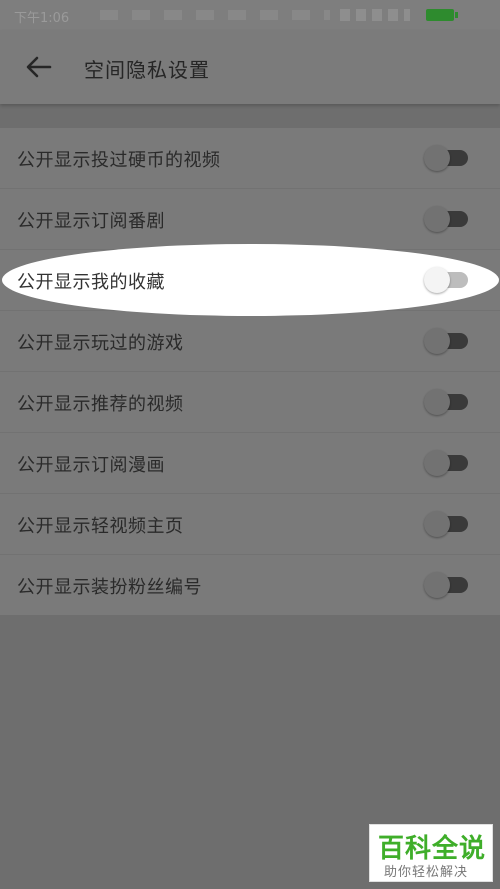 This screenshot has width=500, height=889. Describe the element at coordinates (91, 221) in the screenshot. I see `setting-label: 公开显示订阅番剧` at that location.